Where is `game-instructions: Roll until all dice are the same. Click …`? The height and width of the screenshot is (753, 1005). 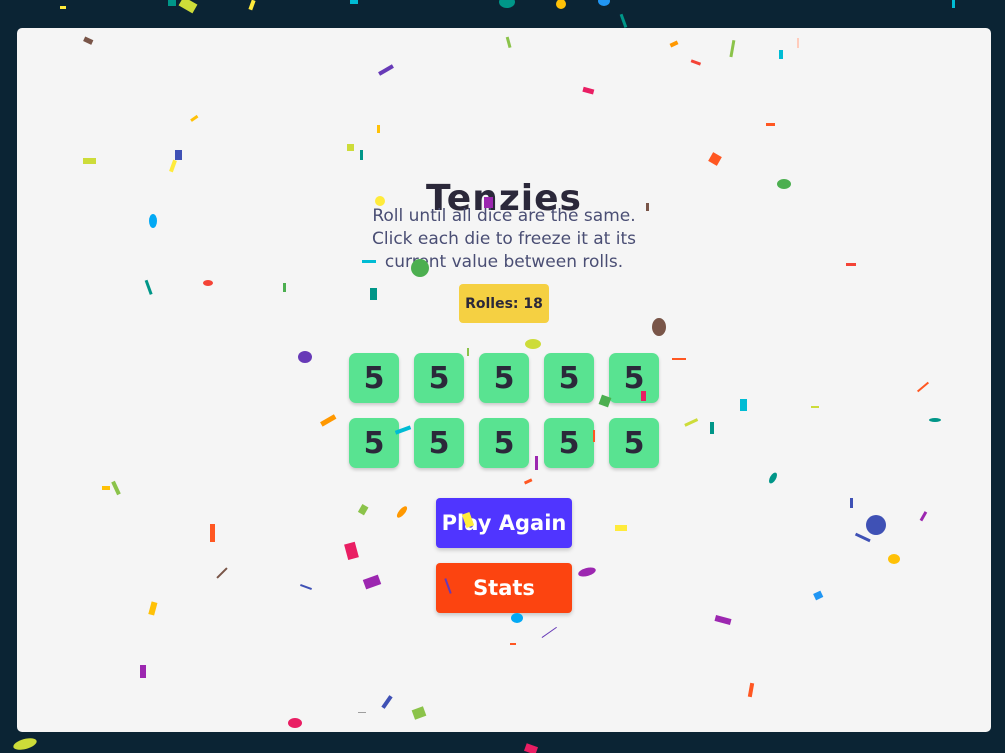 game-instructions: Roll until all dice are the same. Click … is located at coordinates (504, 239).